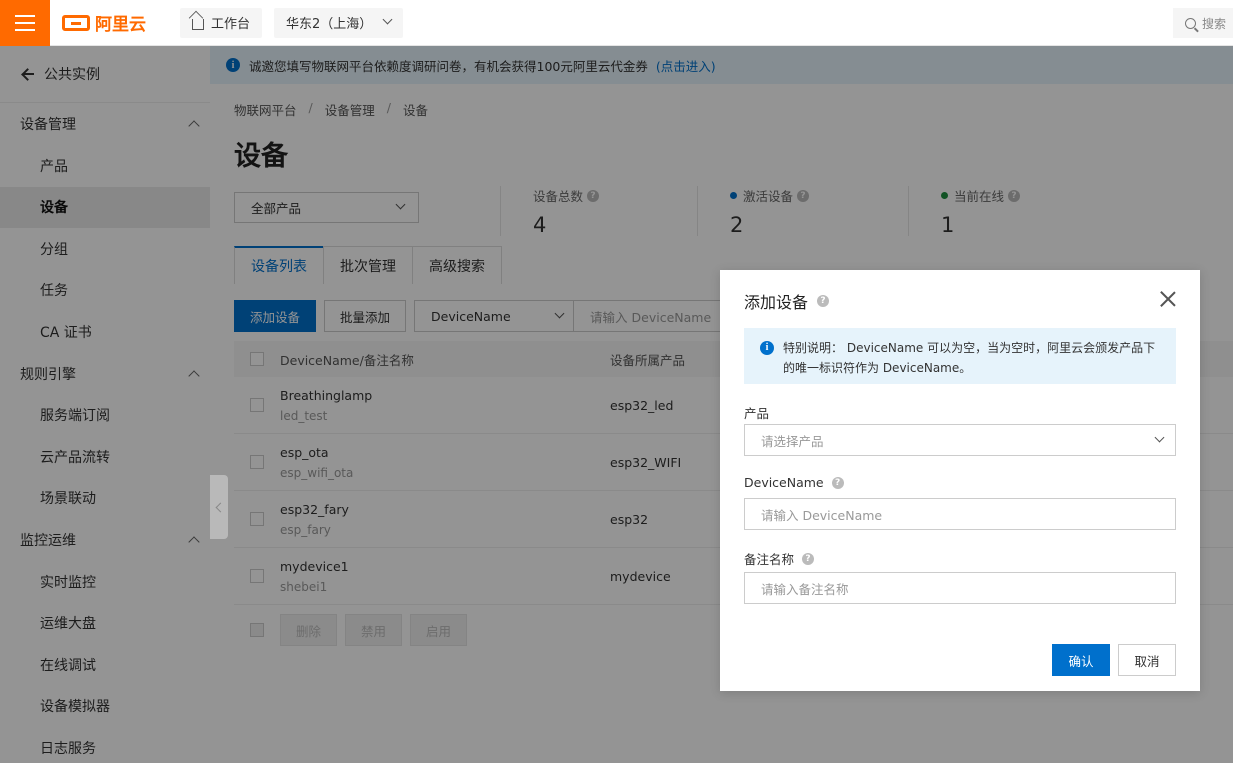 The image size is (1233, 763). What do you see at coordinates (1147, 660) in the screenshot?
I see `cancel-button: 取消` at bounding box center [1147, 660].